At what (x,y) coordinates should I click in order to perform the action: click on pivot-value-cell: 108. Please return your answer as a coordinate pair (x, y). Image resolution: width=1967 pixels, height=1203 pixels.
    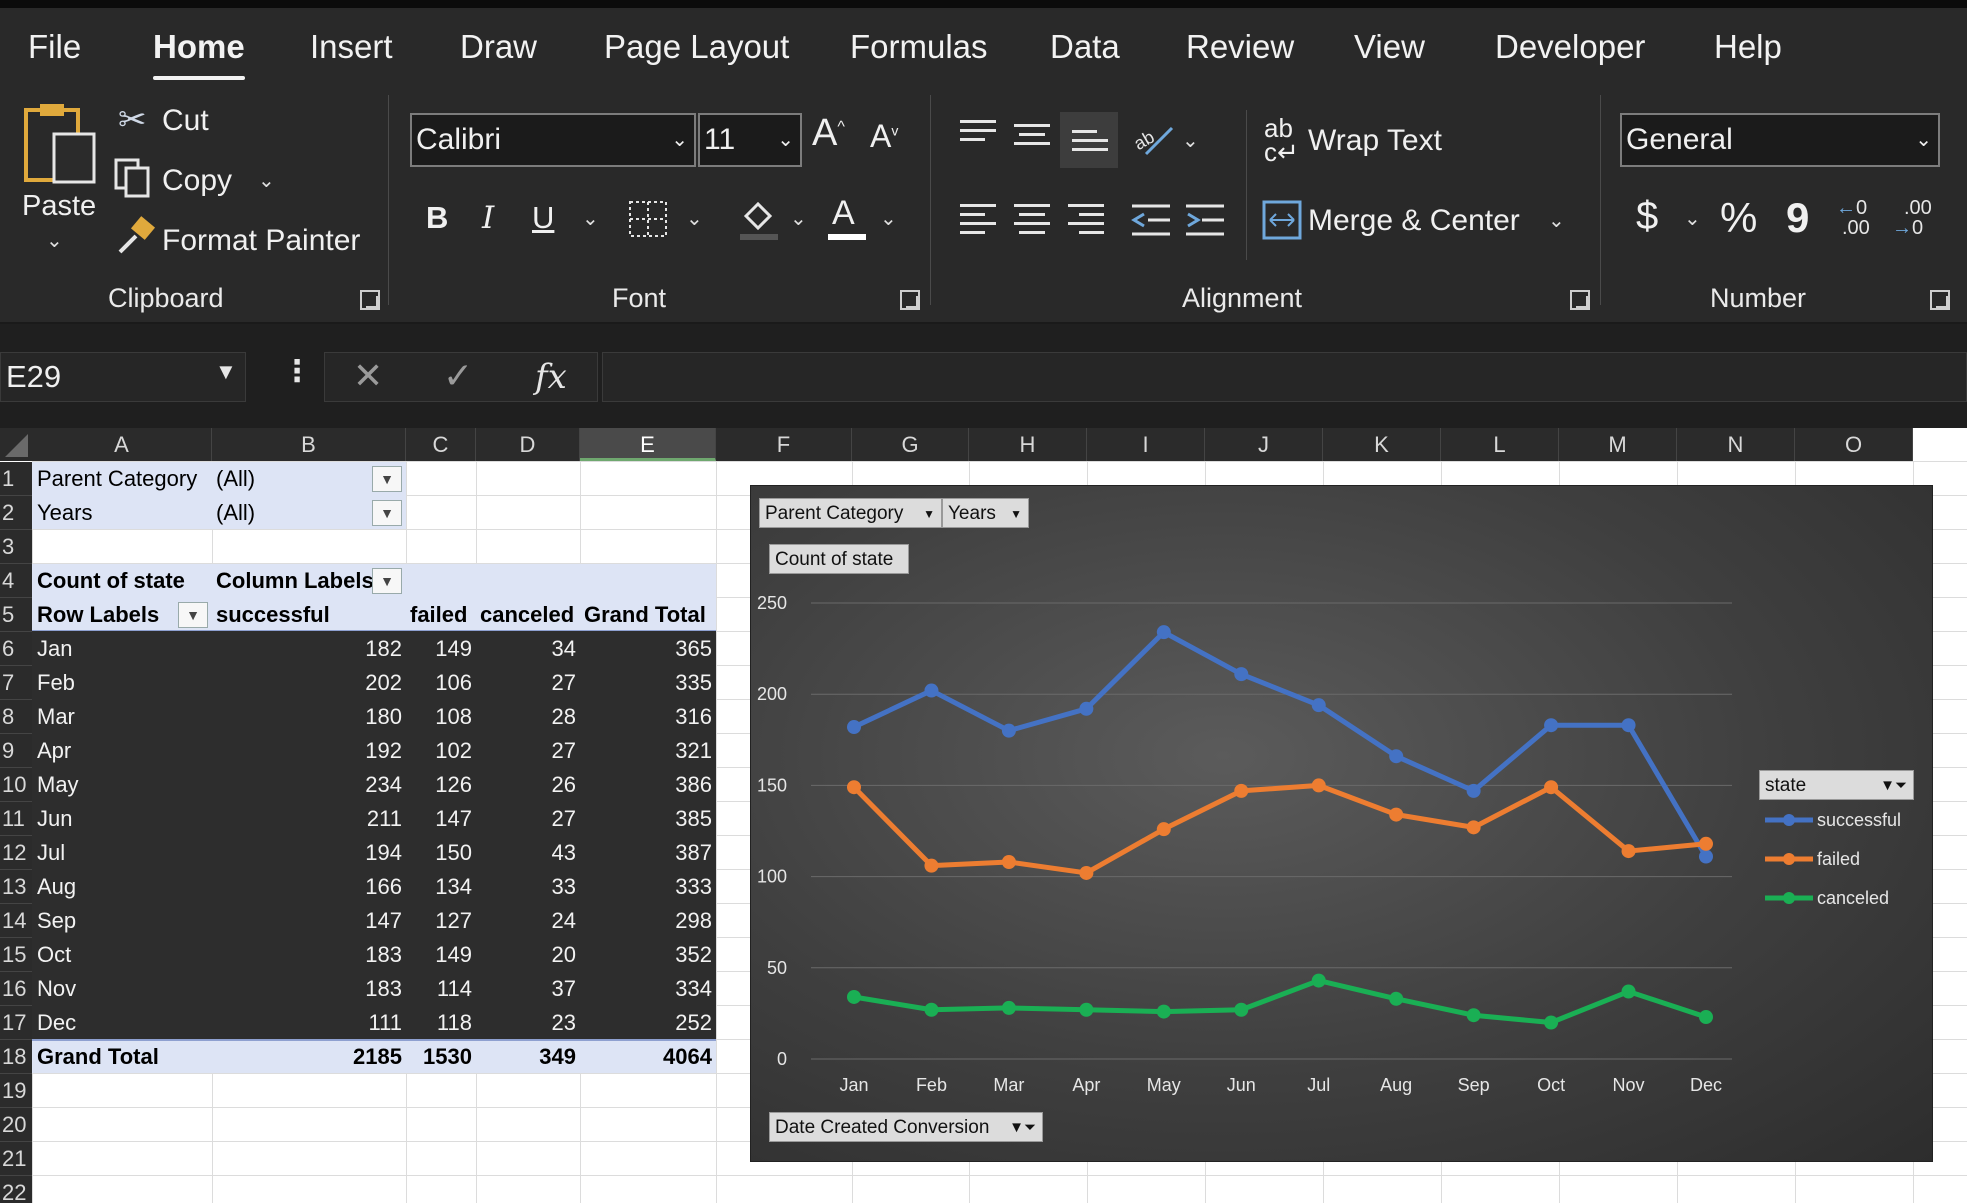
    Looking at the image, I should click on (453, 717).